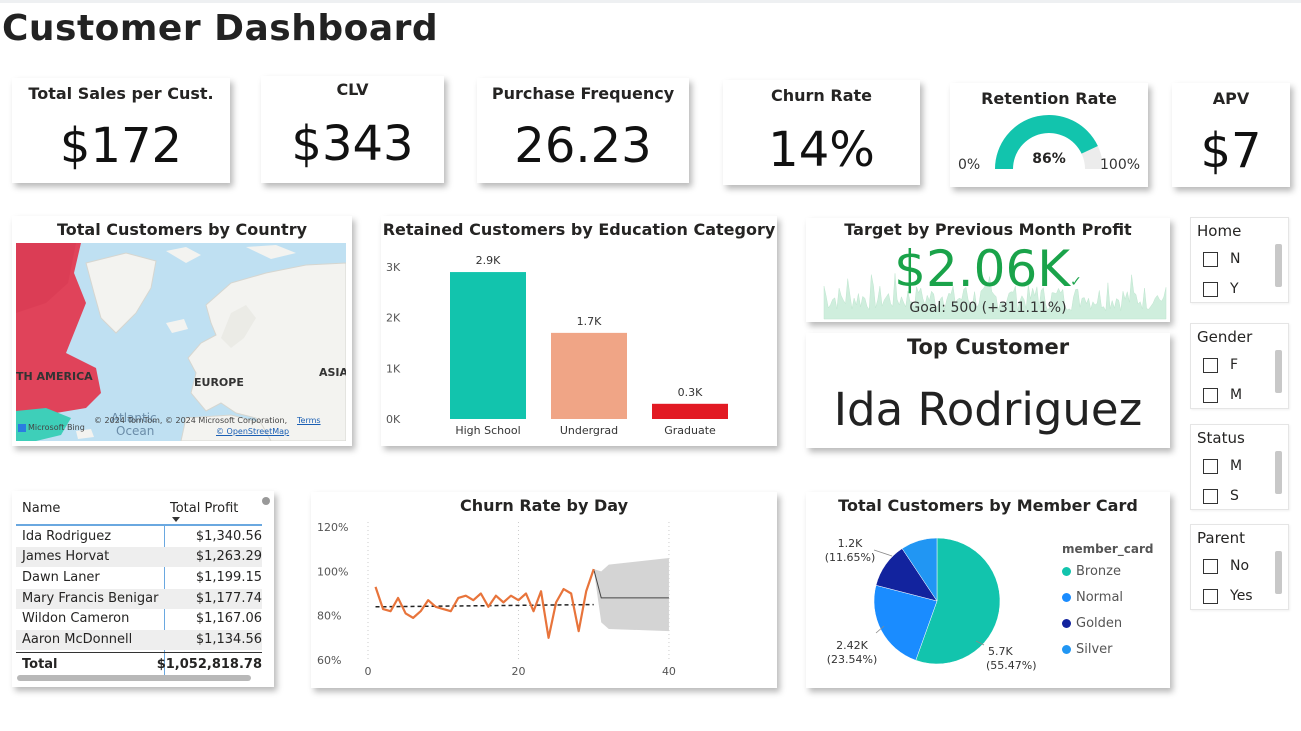  What do you see at coordinates (135, 431) in the screenshot?
I see `map-label-ocean: Ocean` at bounding box center [135, 431].